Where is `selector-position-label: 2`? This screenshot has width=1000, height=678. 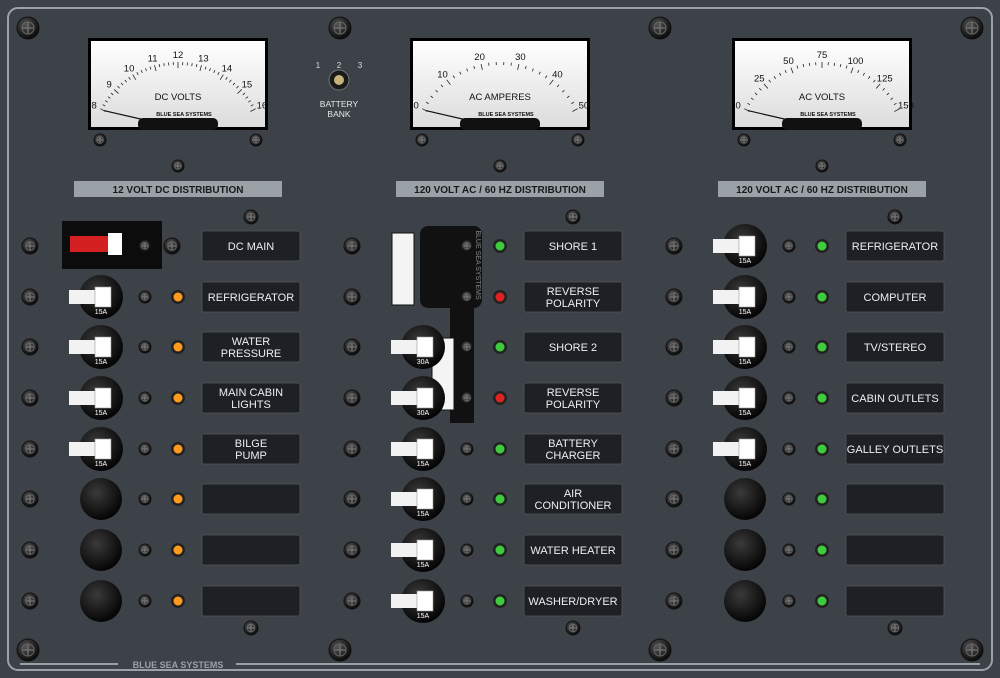 selector-position-label: 2 is located at coordinates (339, 65).